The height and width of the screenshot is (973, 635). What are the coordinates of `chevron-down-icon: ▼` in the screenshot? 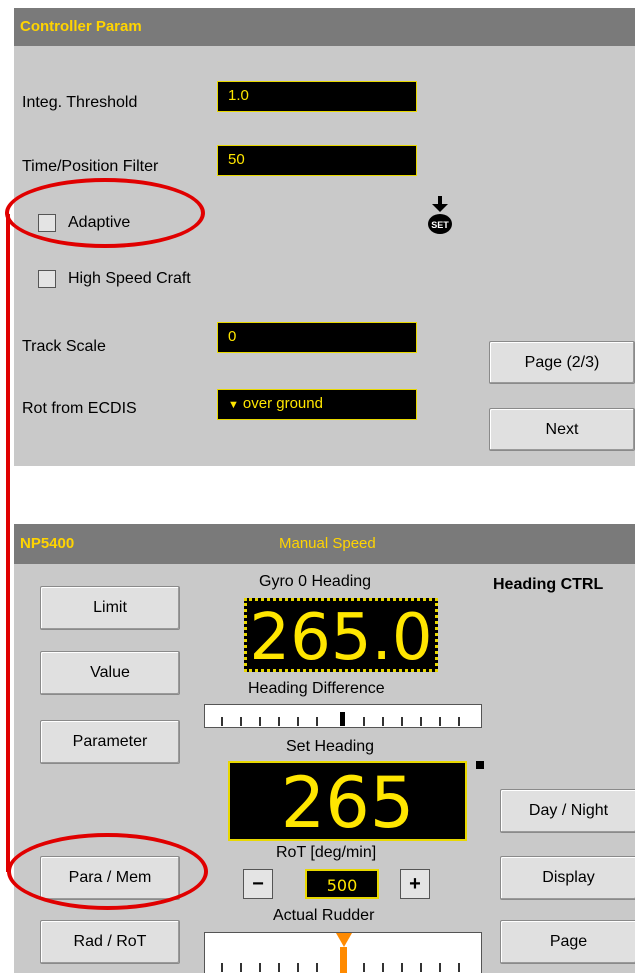 It's located at (233, 405).